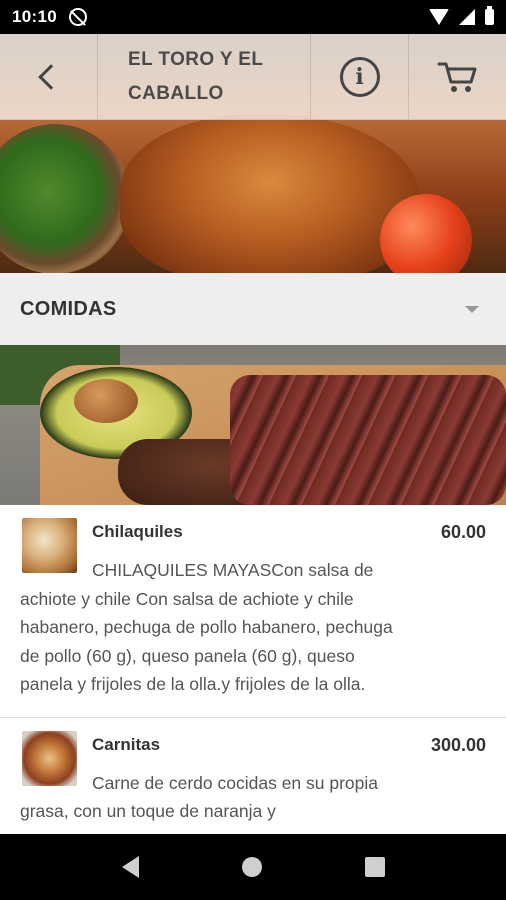 The width and height of the screenshot is (506, 900). I want to click on info-icon: i, so click(359, 76).